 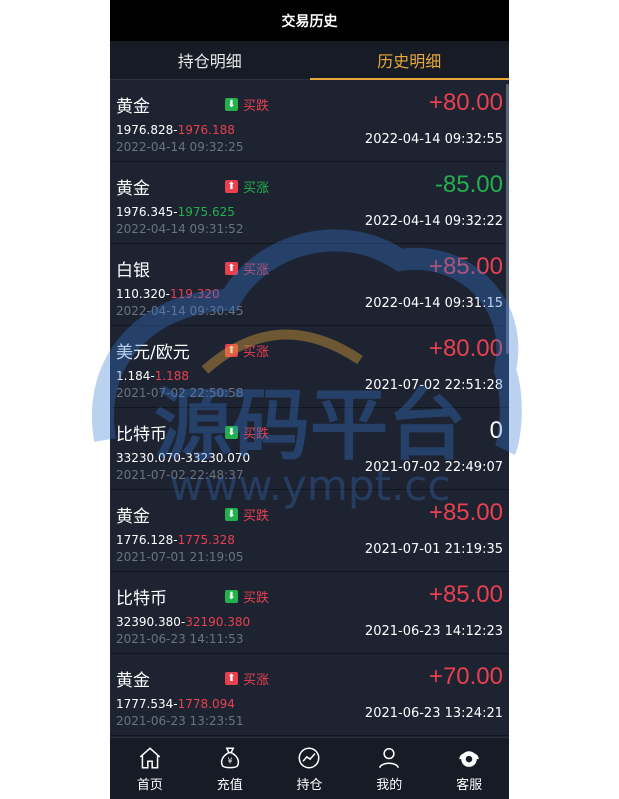 I want to click on nav-home: 首页, so click(x=150, y=768).